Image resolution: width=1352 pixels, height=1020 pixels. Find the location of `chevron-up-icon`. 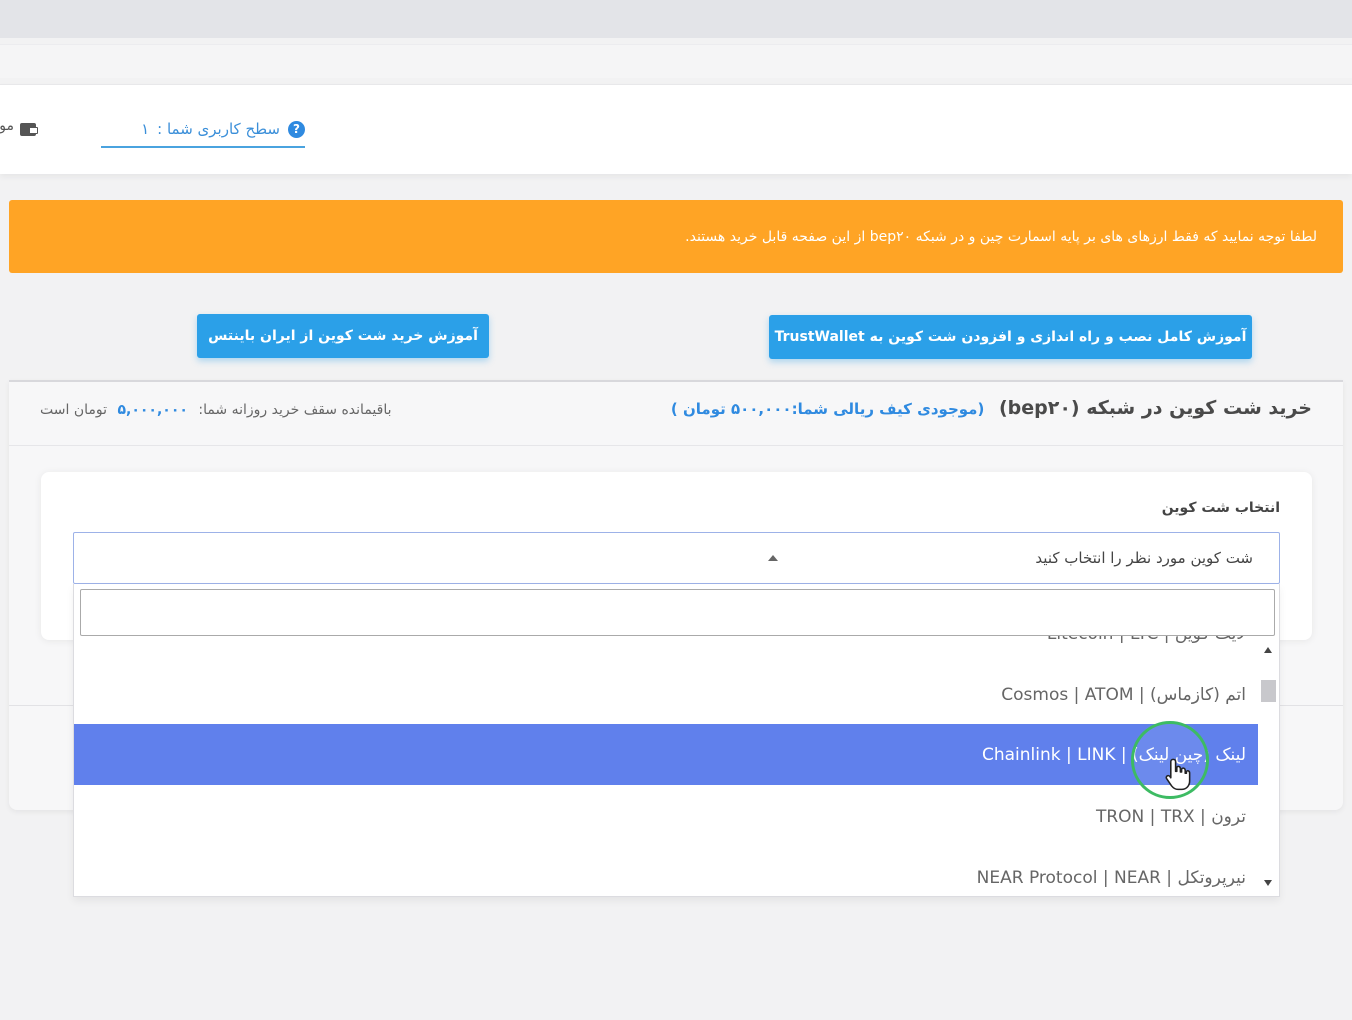

chevron-up-icon is located at coordinates (773, 558).